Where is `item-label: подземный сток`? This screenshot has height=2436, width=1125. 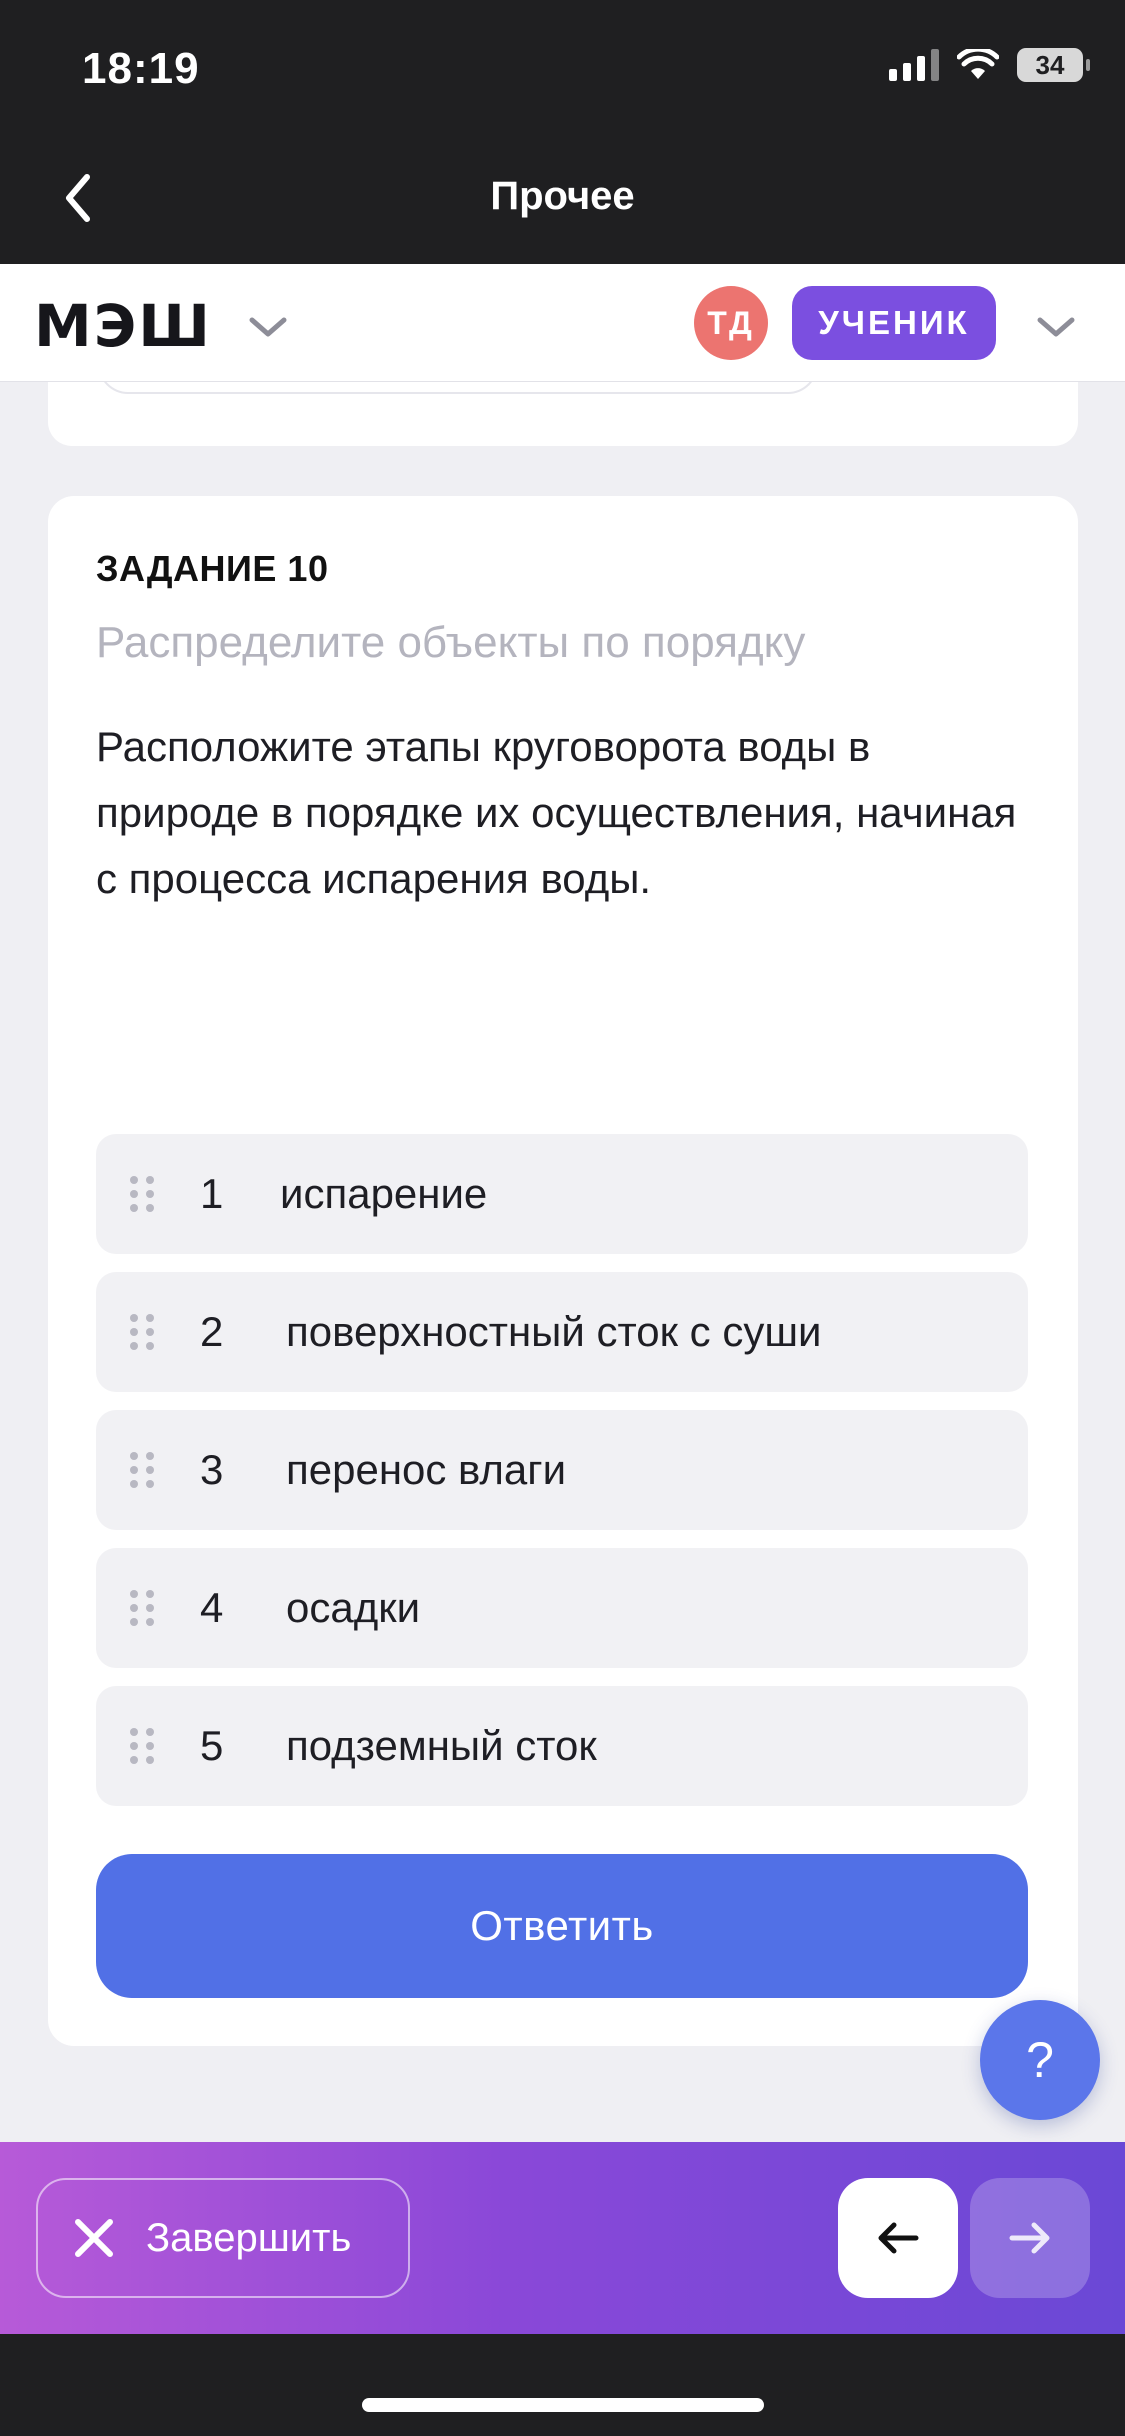 item-label: подземный сток is located at coordinates (441, 1745).